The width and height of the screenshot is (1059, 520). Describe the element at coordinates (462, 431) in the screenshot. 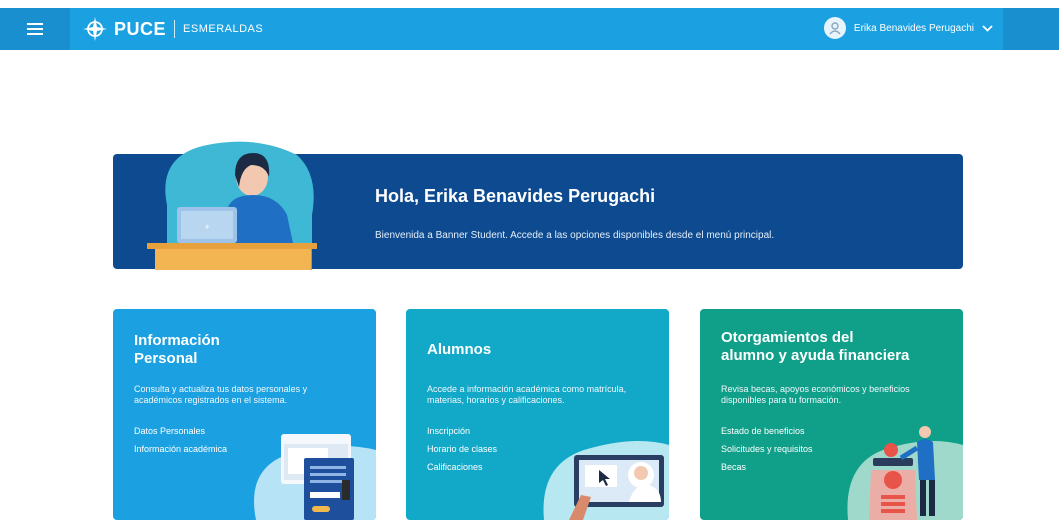

I see `link-inscripcion: Inscripción` at that location.